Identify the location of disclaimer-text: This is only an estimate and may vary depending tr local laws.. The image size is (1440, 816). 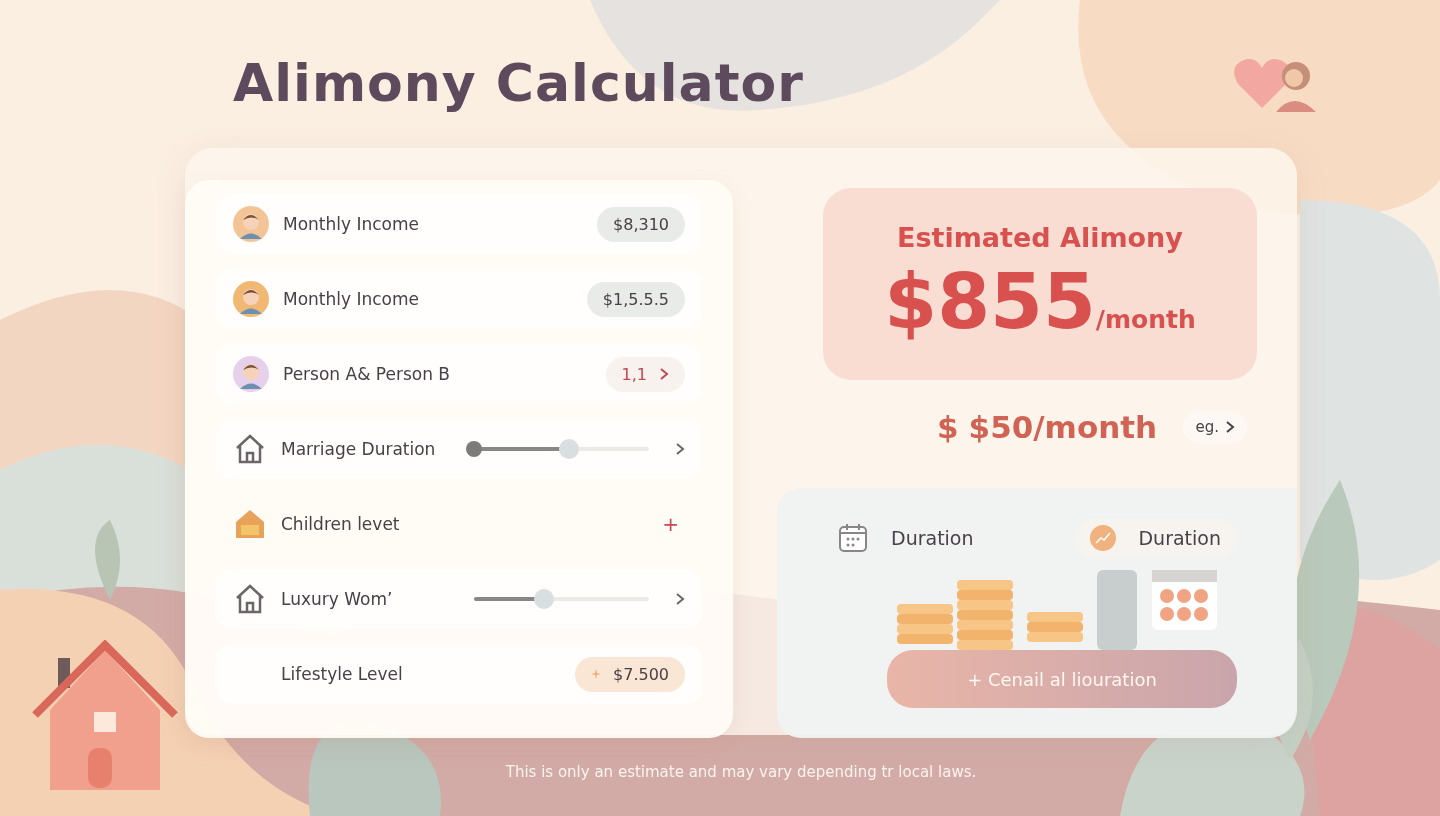
(741, 772).